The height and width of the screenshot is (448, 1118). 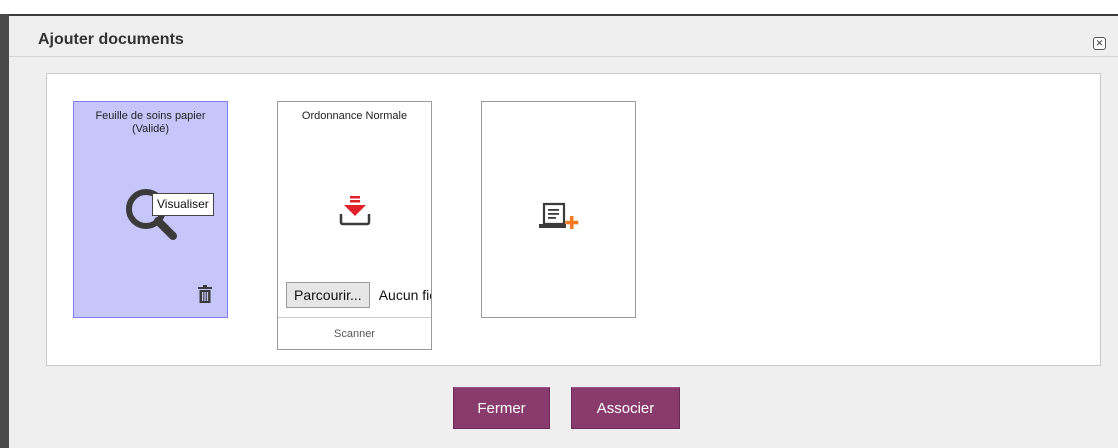 What do you see at coordinates (205, 294) in the screenshot?
I see `trash-icon` at bounding box center [205, 294].